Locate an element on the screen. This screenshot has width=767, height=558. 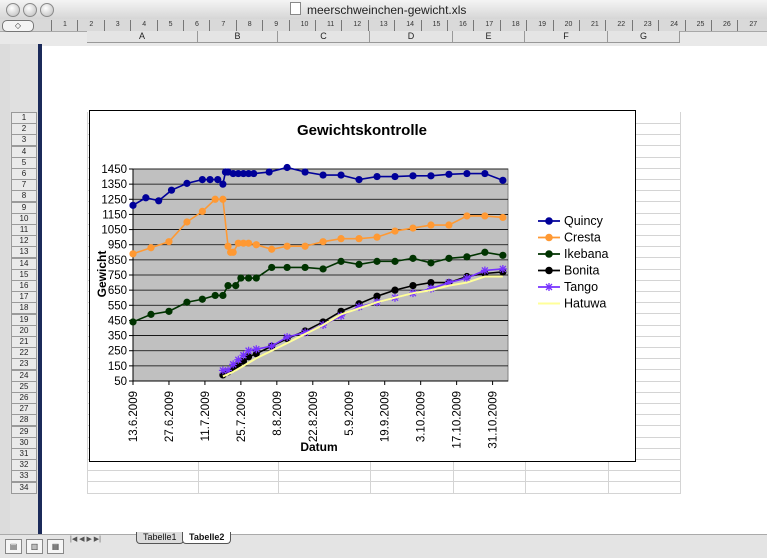
y-tick-label: 550 is located at coordinates (117, 306).